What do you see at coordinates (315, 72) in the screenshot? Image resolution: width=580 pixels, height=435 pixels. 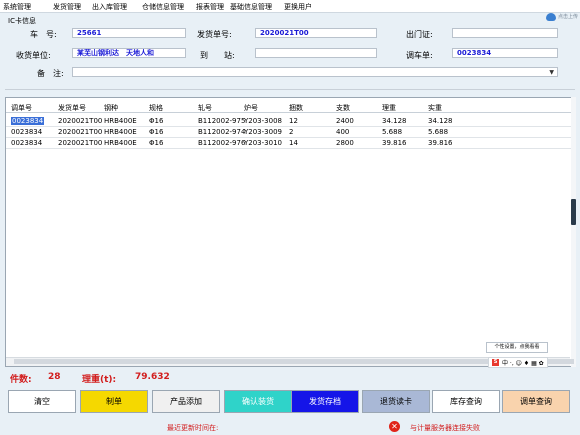 I see `remark-dropdown: ▼` at bounding box center [315, 72].